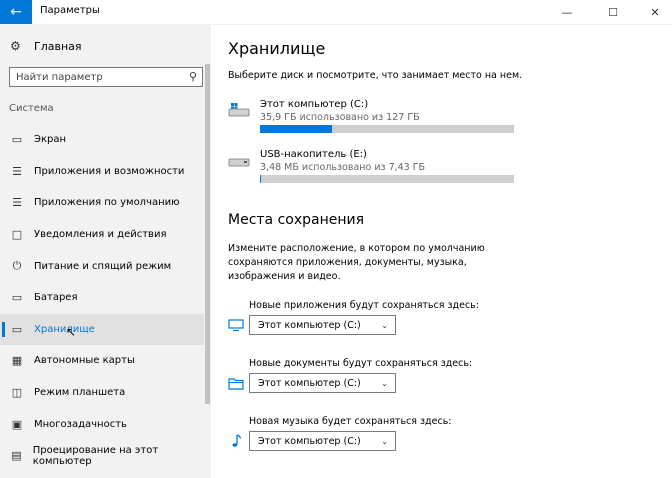 Image resolution: width=672 pixels, height=478 pixels. Describe the element at coordinates (15, 46) in the screenshot. I see `gear-icon: ⚙` at that location.